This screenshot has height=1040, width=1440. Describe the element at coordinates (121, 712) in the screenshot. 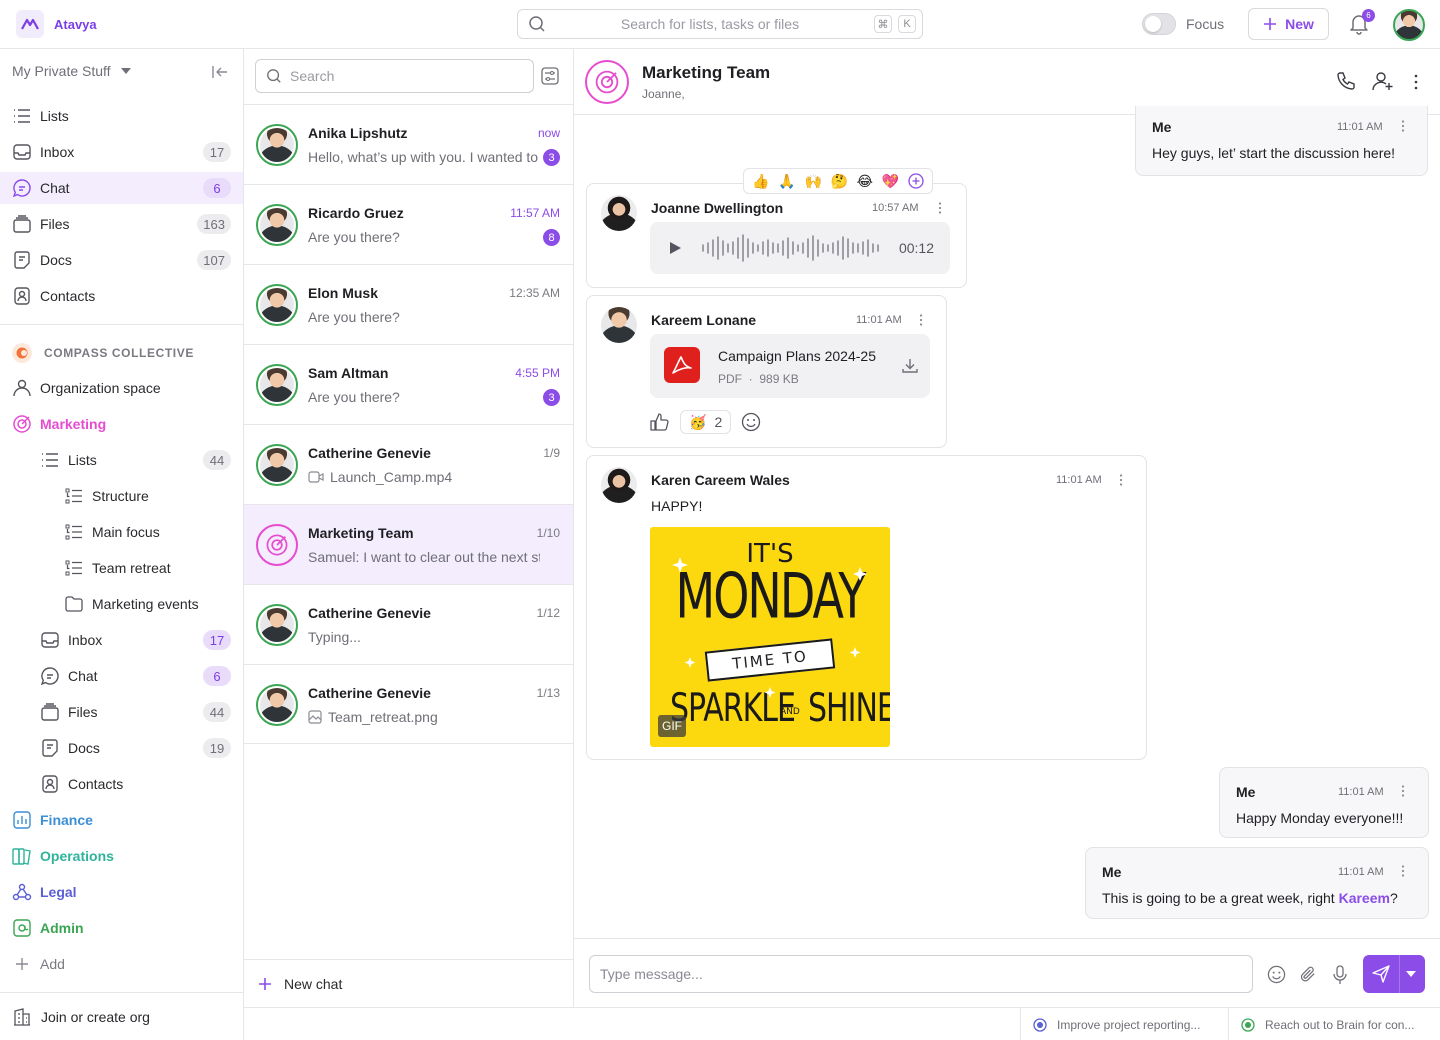

I see `sidebar-item-marketing-files: Files 44` at that location.